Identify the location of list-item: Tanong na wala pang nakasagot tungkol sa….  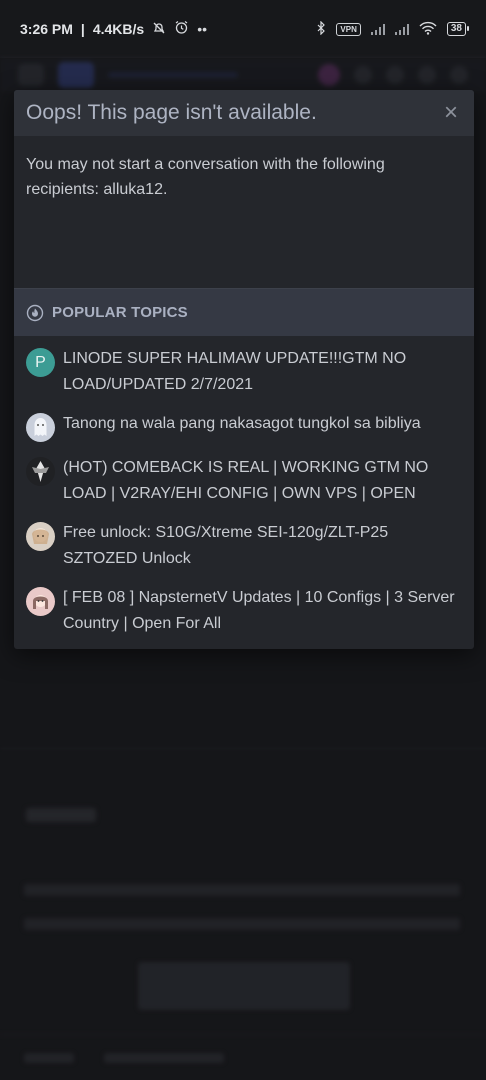
(244, 426).